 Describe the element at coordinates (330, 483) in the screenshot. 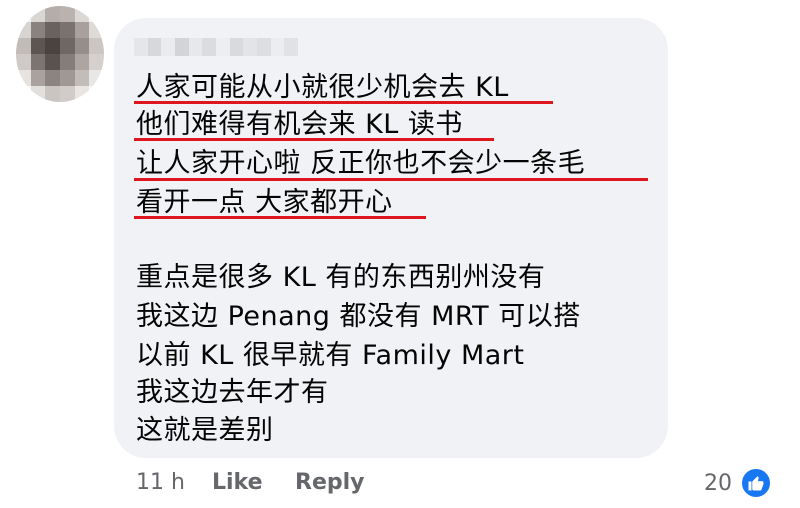

I see `reply-button: Reply` at that location.